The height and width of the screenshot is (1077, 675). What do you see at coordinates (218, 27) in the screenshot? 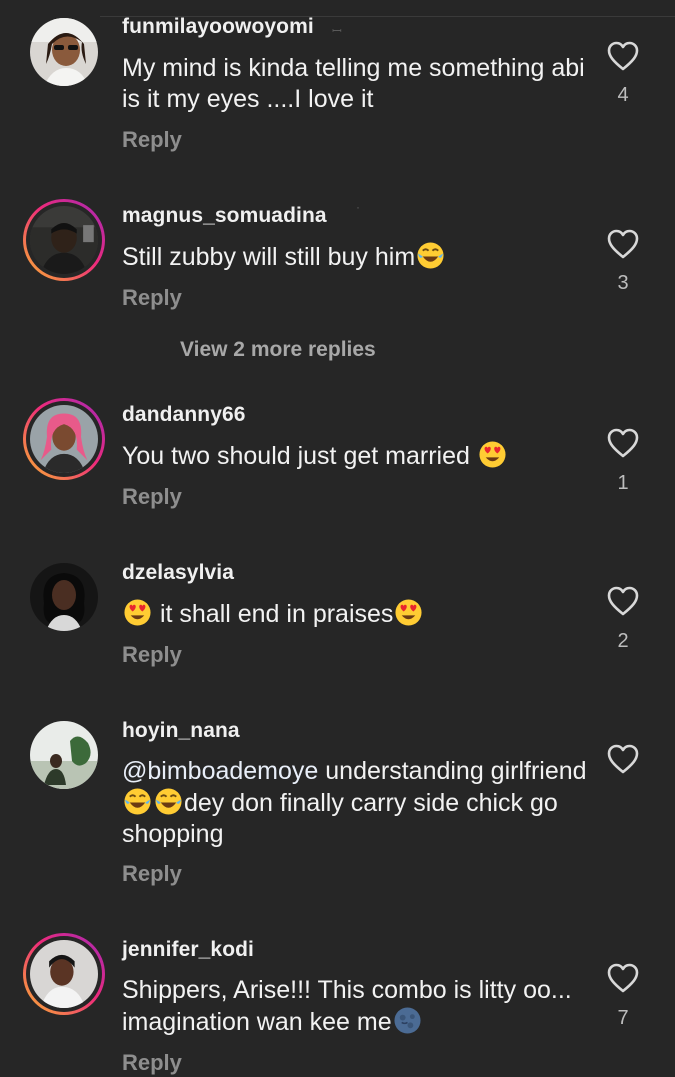
I see `comment-username: funmilayoowoyomi` at bounding box center [218, 27].